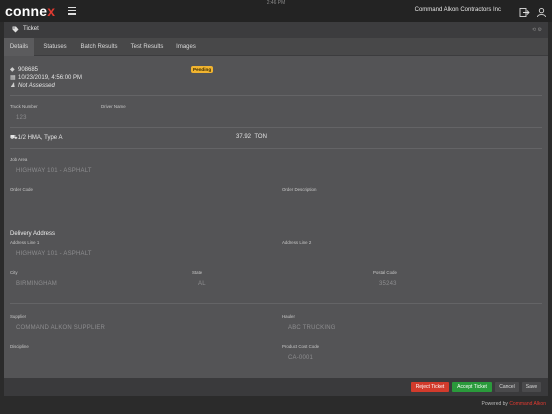 The image size is (552, 414). What do you see at coordinates (13, 86) in the screenshot?
I see `person-icon: ♟` at bounding box center [13, 86].